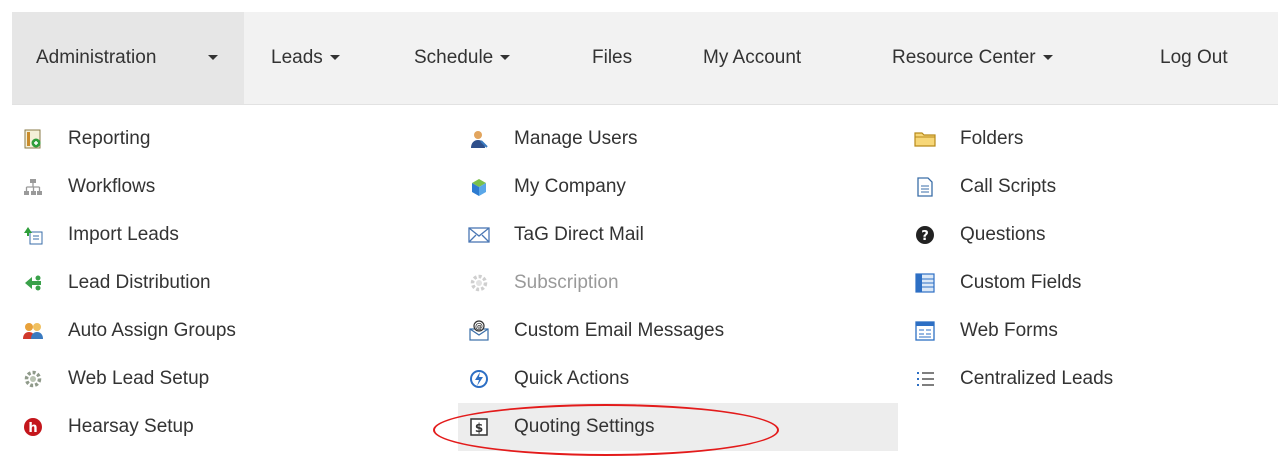  Describe the element at coordinates (584, 426) in the screenshot. I see `menu-item-label: Quoting Settings` at that location.